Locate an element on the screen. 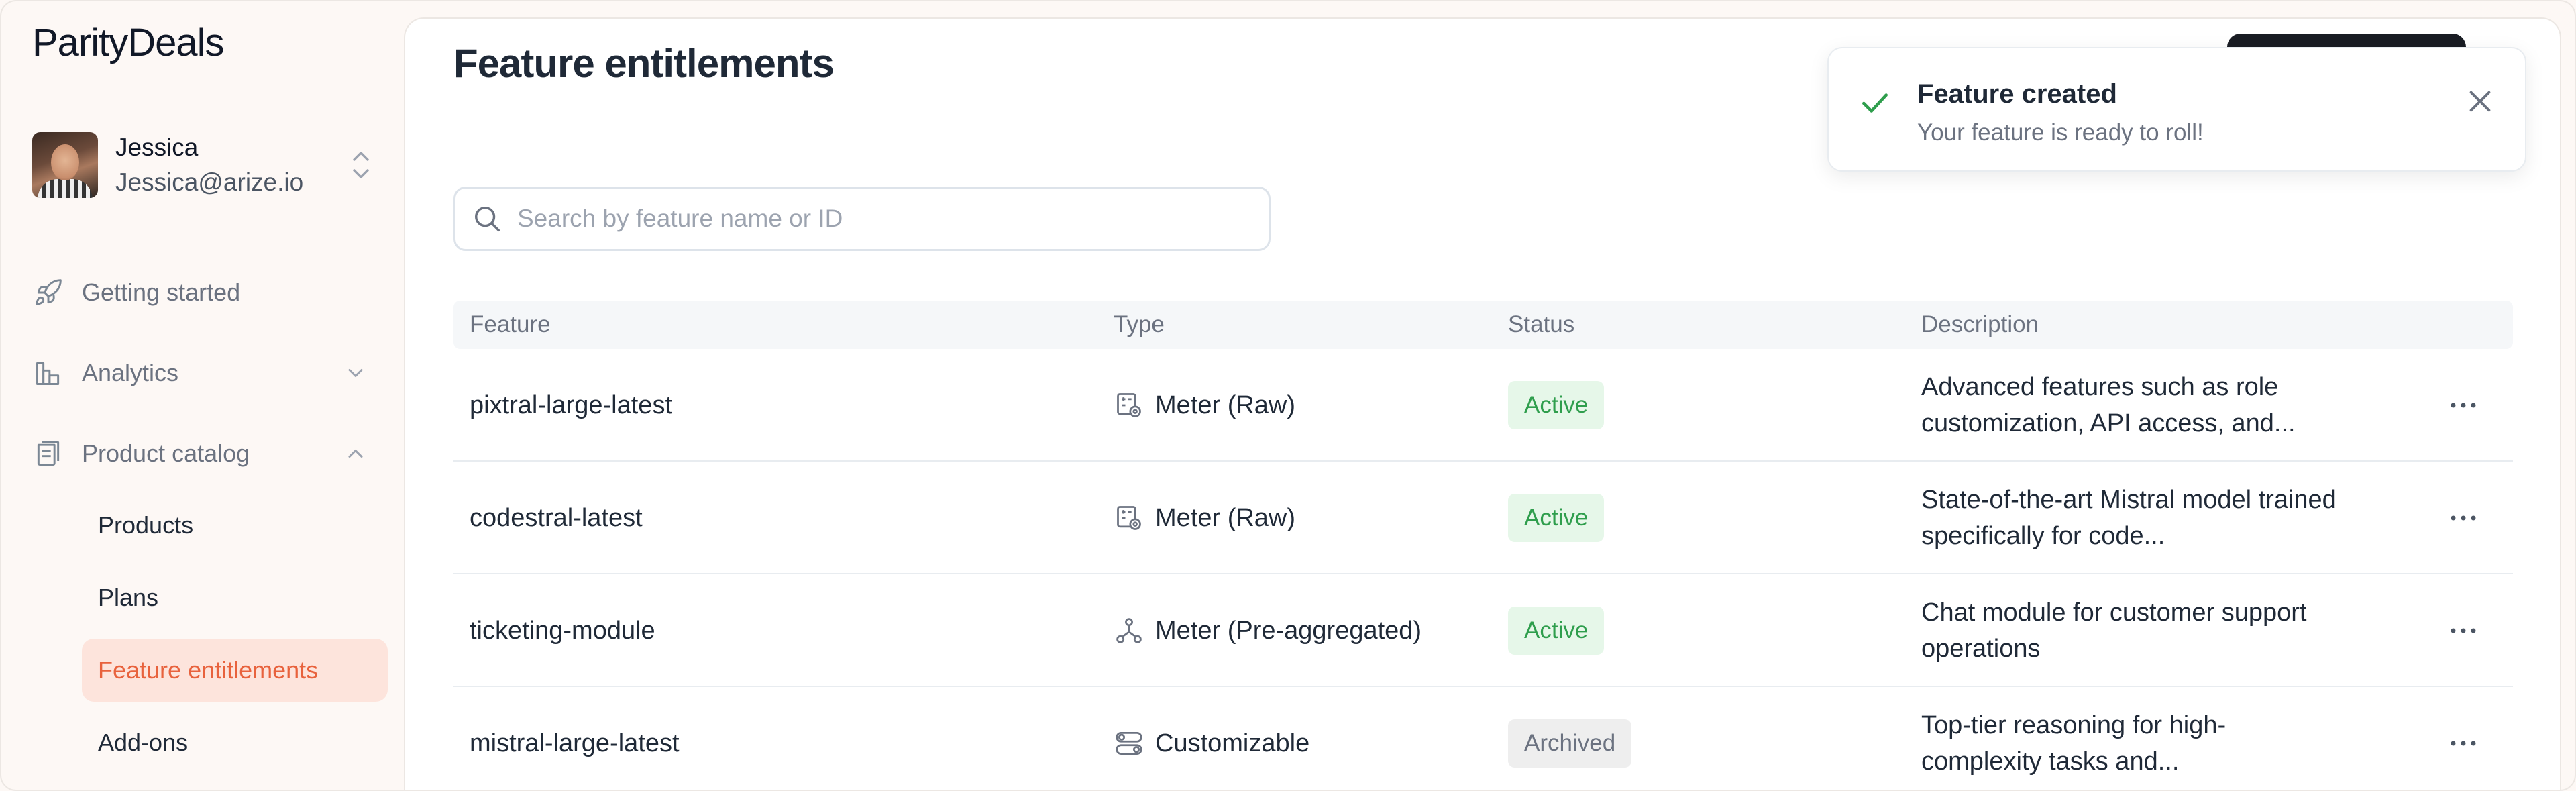 The width and height of the screenshot is (2576, 791). sidebar-item-product-catalog: Product catalog is located at coordinates (210, 453).